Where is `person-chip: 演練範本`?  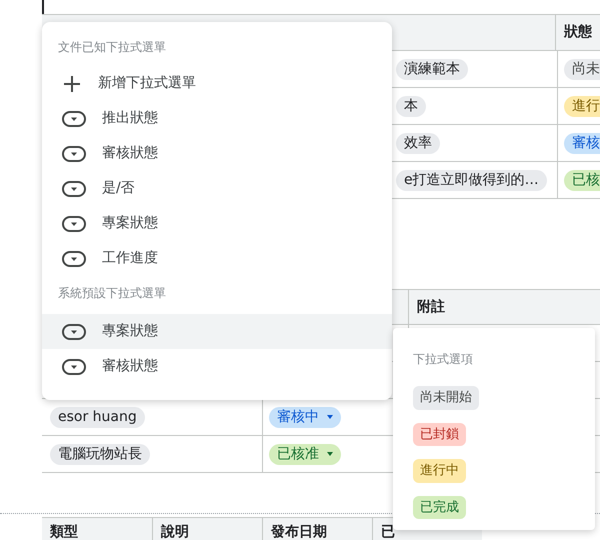 person-chip: 演練範本 is located at coordinates (432, 69).